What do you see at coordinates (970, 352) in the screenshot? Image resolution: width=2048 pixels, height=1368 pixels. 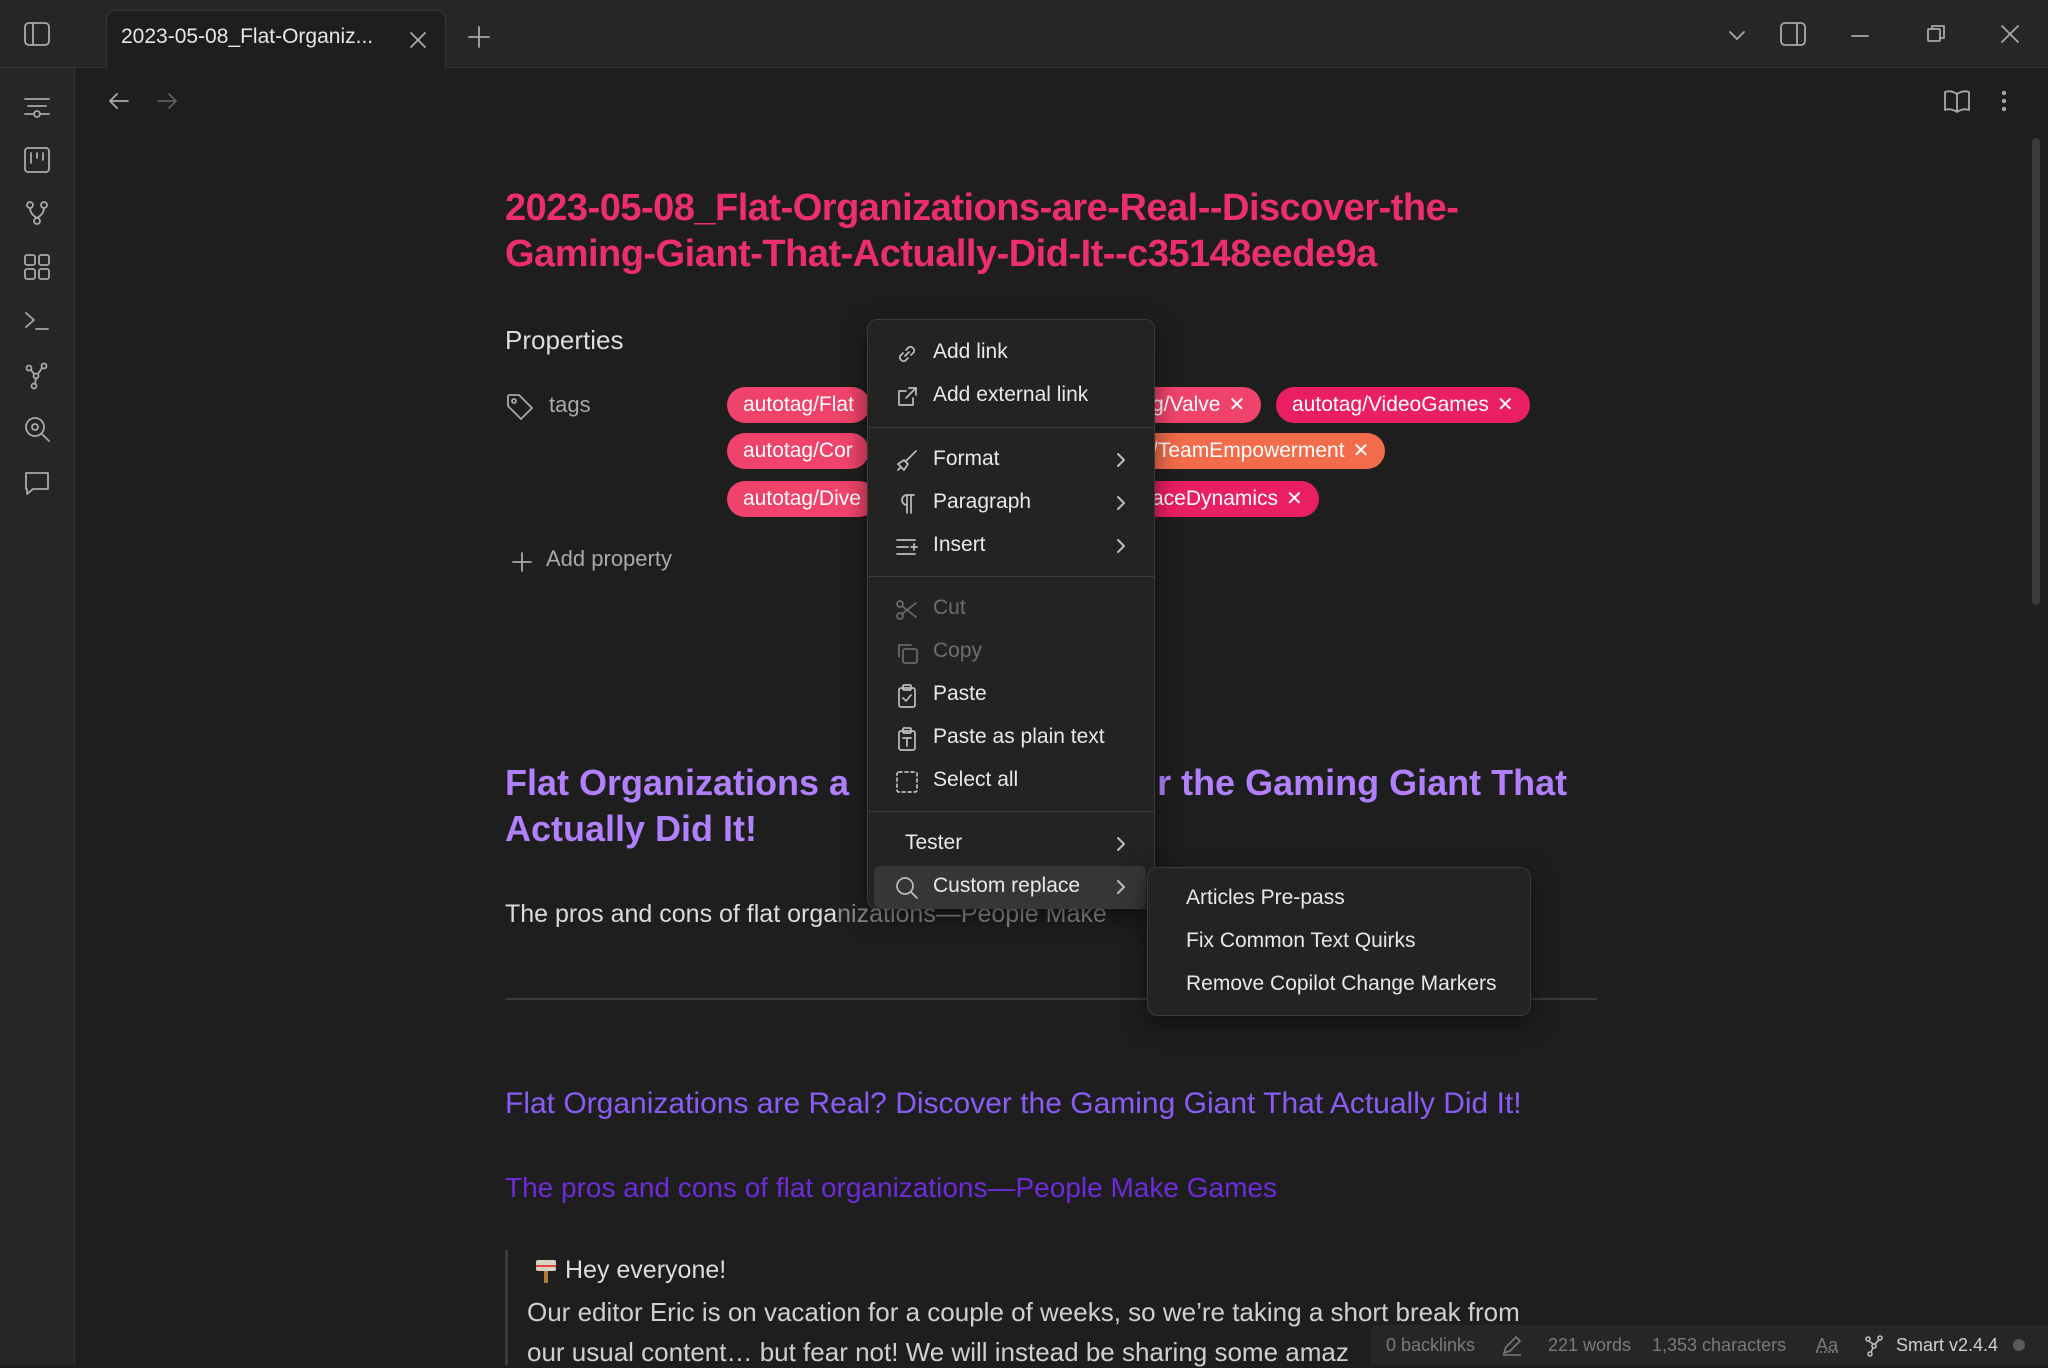 I see `menu-label: Add link` at bounding box center [970, 352].